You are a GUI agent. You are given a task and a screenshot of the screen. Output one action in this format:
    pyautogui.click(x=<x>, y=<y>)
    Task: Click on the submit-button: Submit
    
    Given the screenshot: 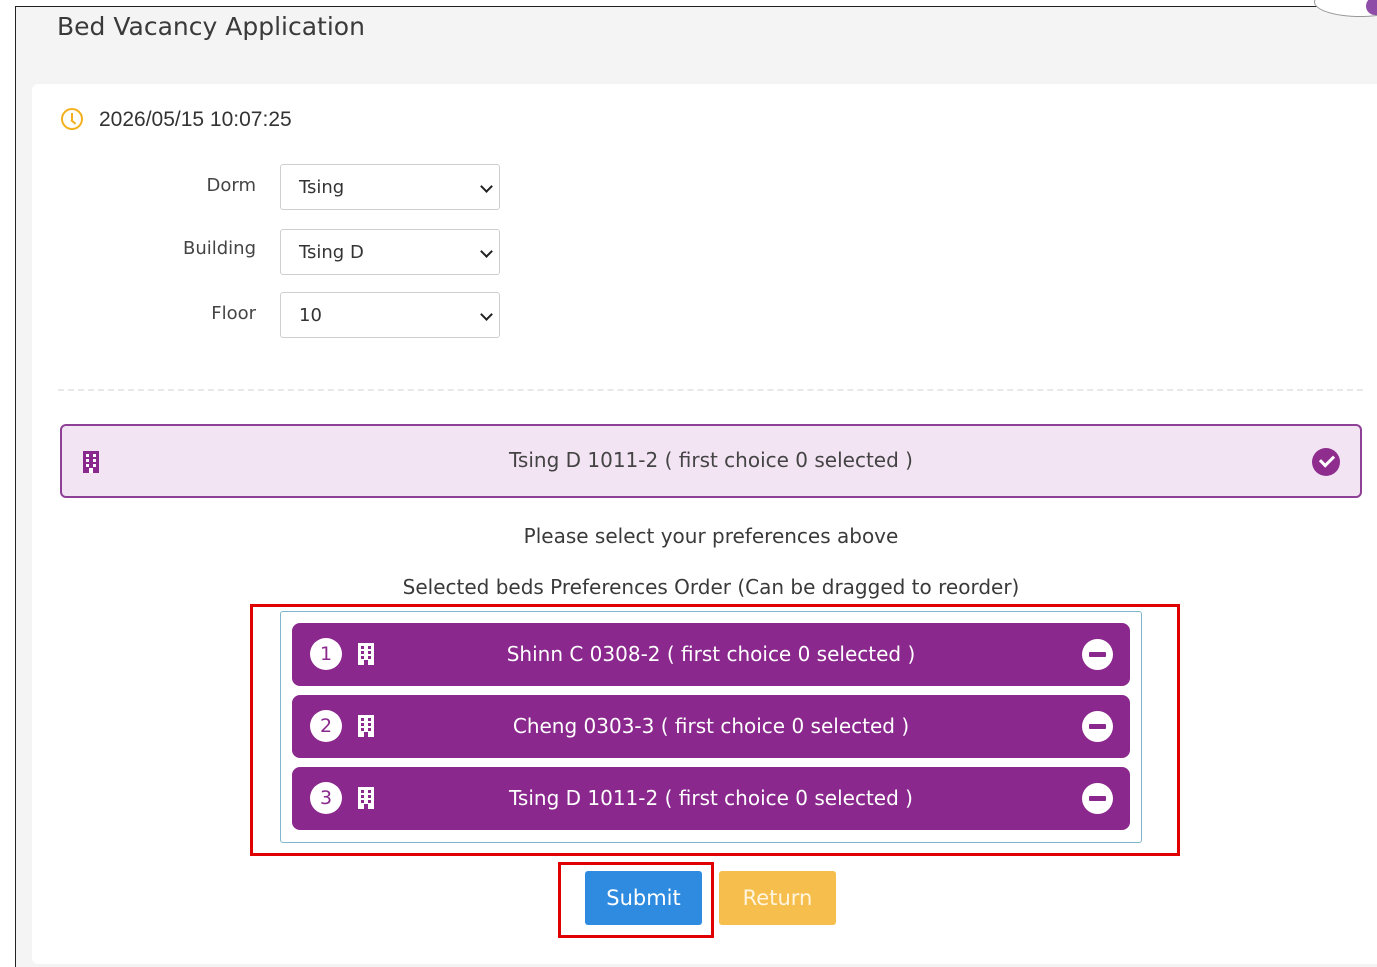 What is the action you would take?
    pyautogui.click(x=643, y=898)
    